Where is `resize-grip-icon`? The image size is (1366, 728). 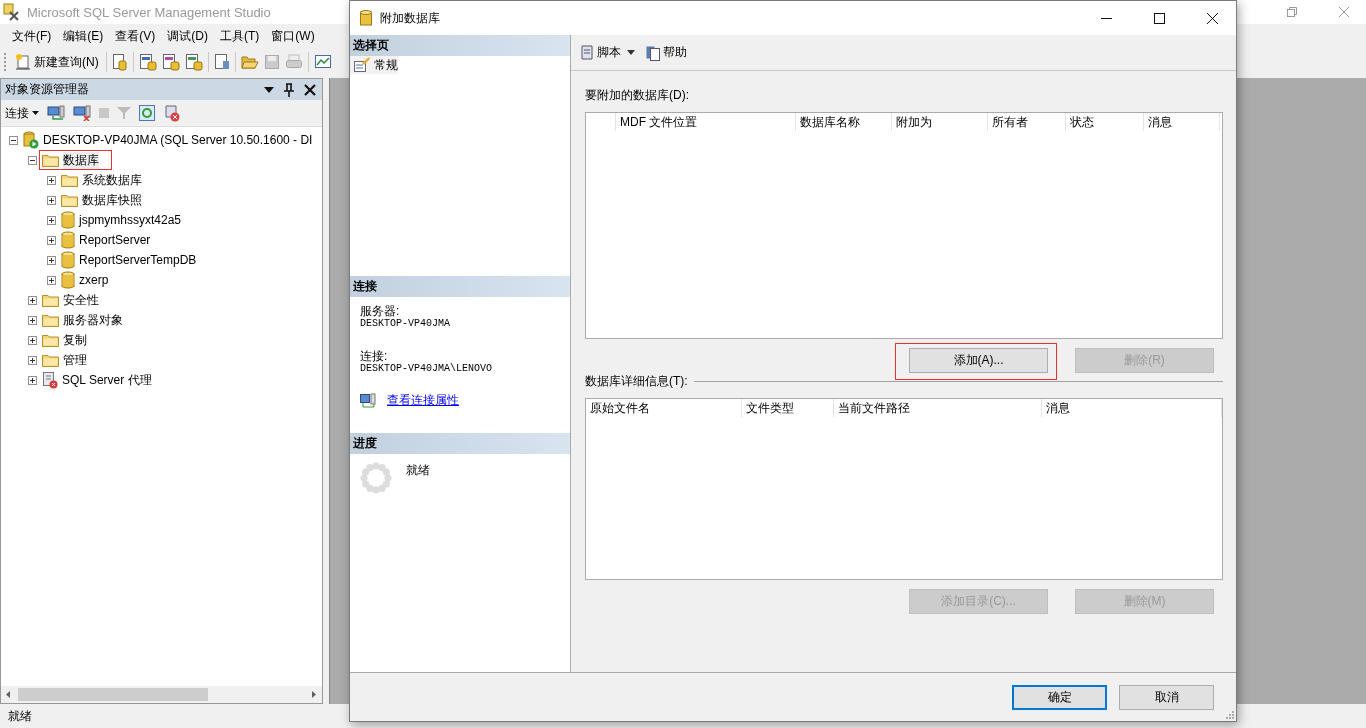 resize-grip-icon is located at coordinates (1230, 715).